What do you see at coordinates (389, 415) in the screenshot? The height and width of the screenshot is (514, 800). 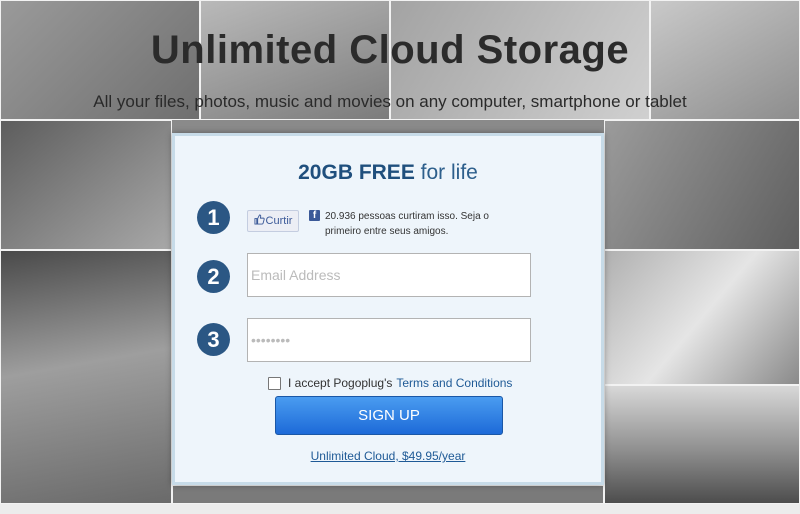 I see `signup-button: SIGN UP` at bounding box center [389, 415].